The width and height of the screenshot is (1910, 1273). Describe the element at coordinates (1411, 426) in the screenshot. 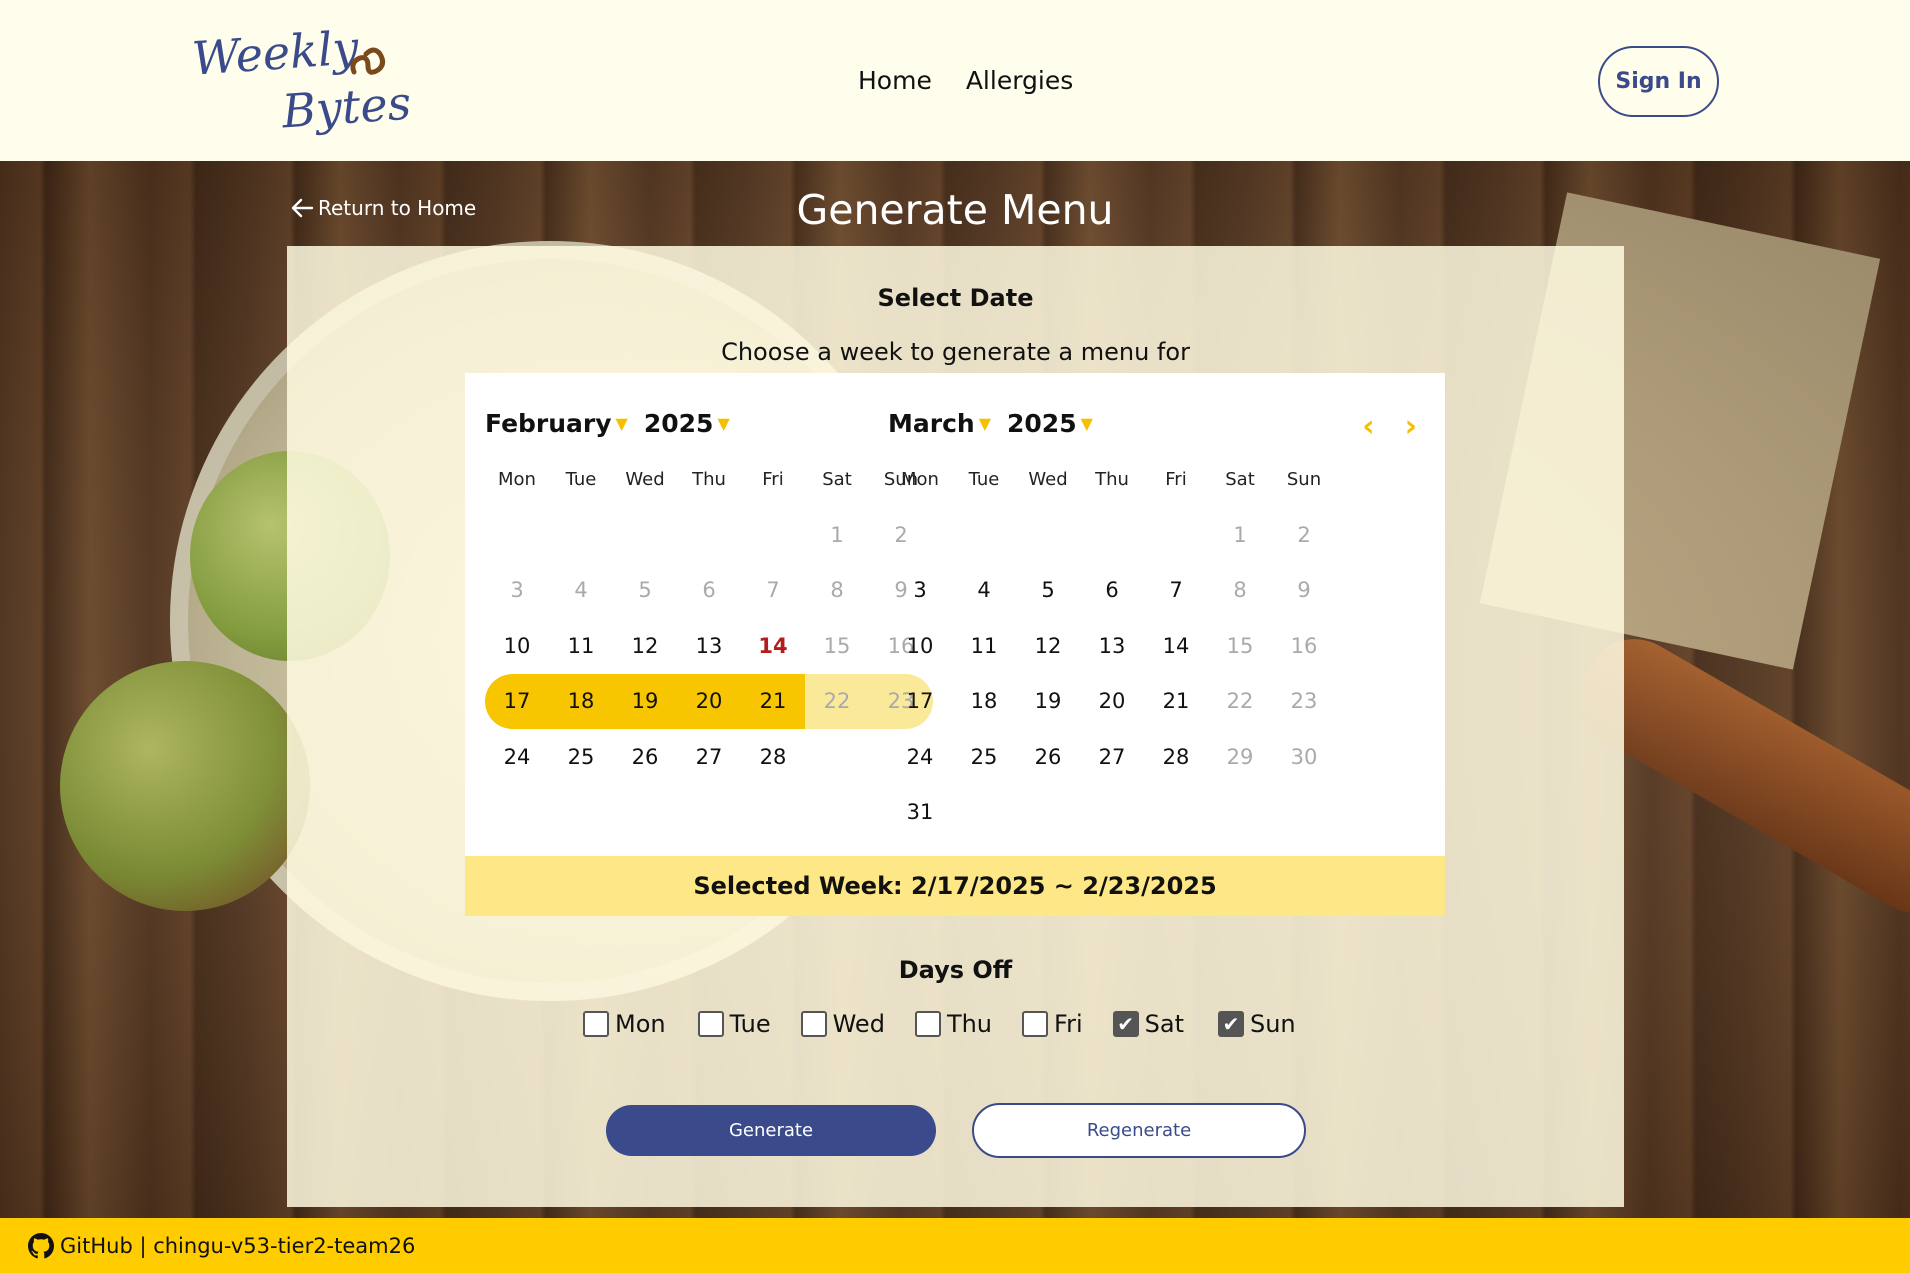

I see `chevron-right-icon: ›` at that location.